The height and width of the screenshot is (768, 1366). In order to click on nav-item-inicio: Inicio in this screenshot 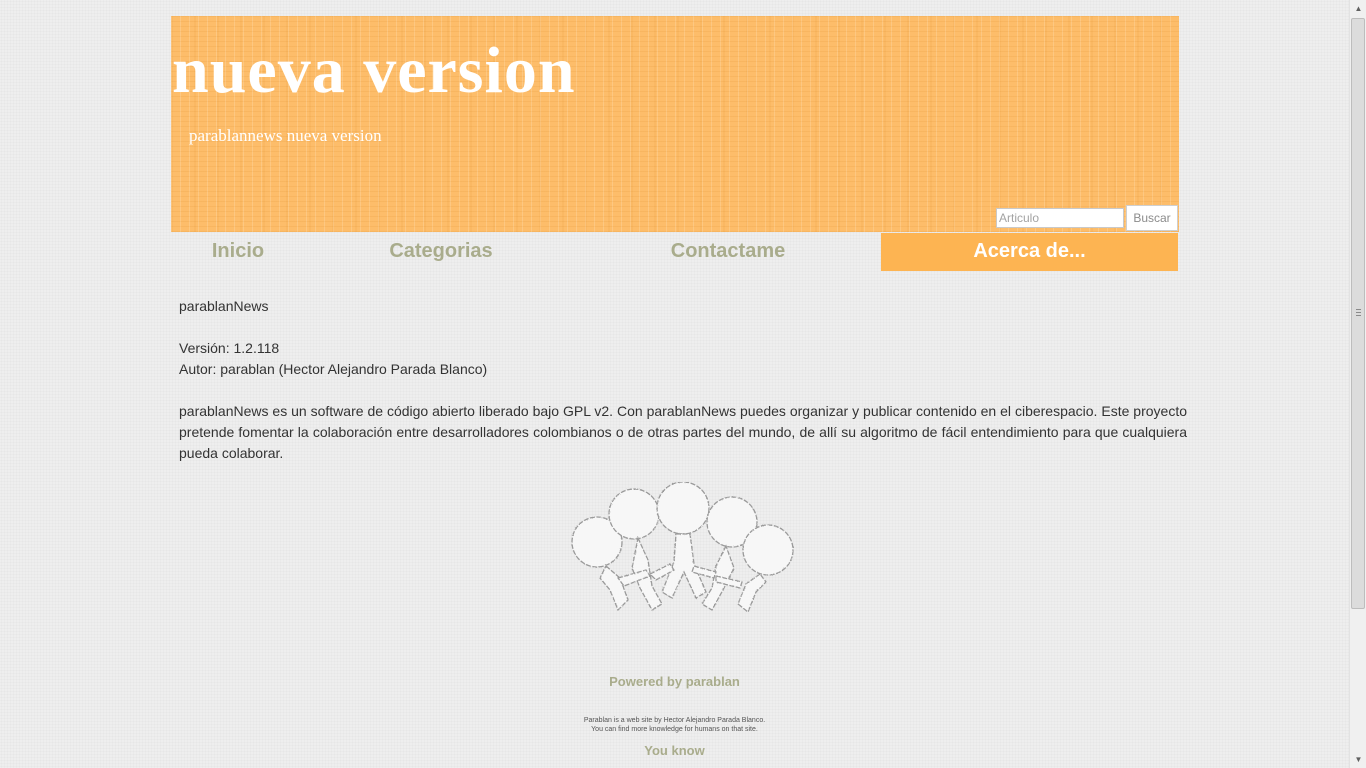, I will do `click(238, 252)`.